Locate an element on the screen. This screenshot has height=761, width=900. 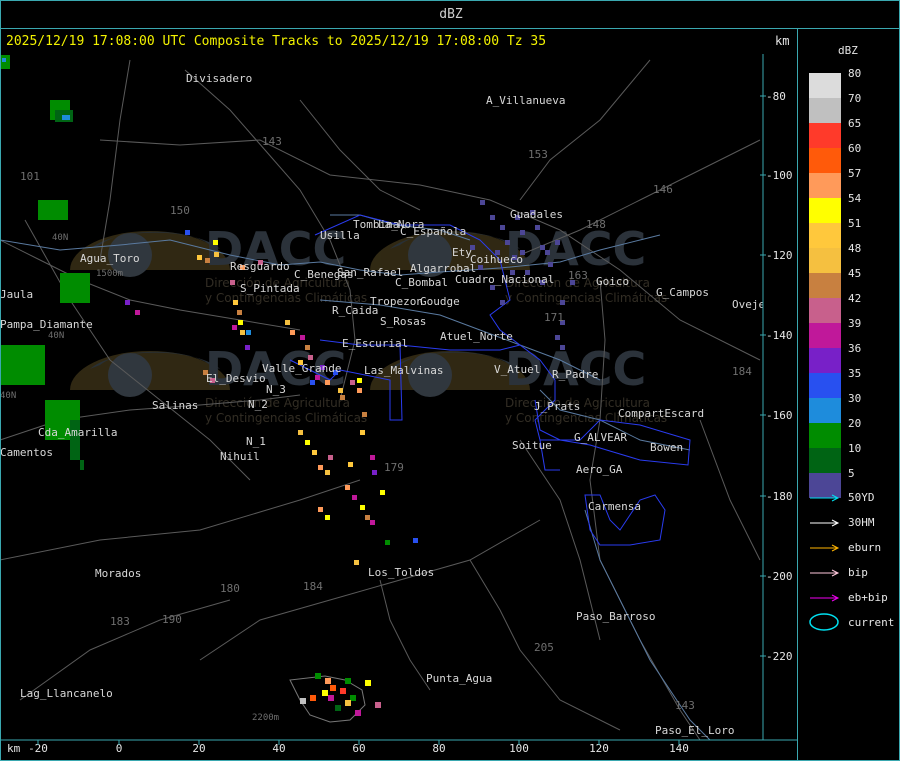
route-number: 171 is located at coordinates (554, 317).